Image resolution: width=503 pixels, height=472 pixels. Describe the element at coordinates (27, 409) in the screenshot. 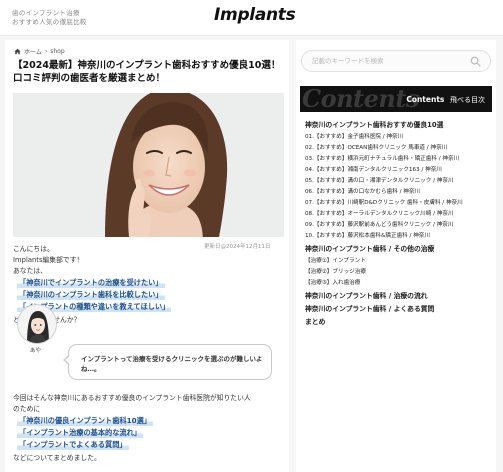

I see `para-2-line-2: のために` at that location.